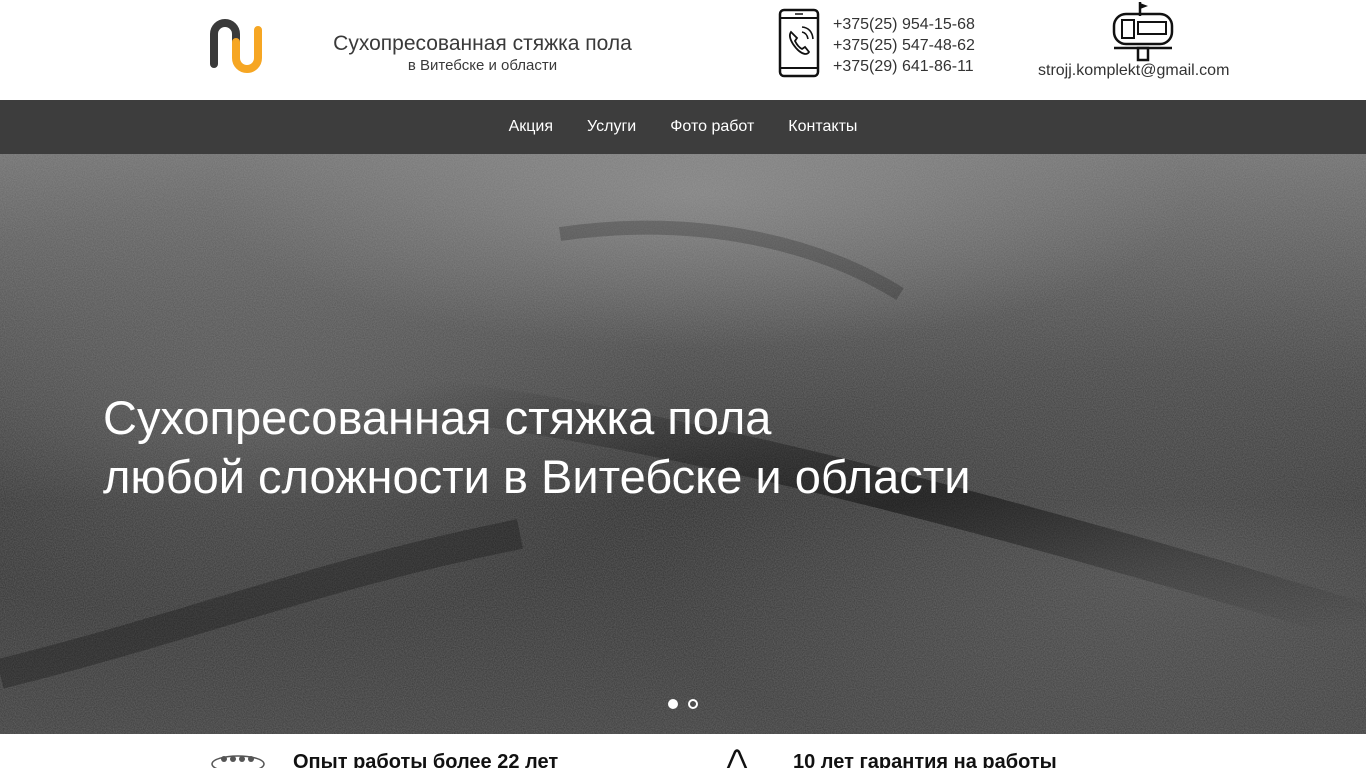 This screenshot has height=768, width=1366. I want to click on nav-item-contacts: Контакты, so click(822, 127).